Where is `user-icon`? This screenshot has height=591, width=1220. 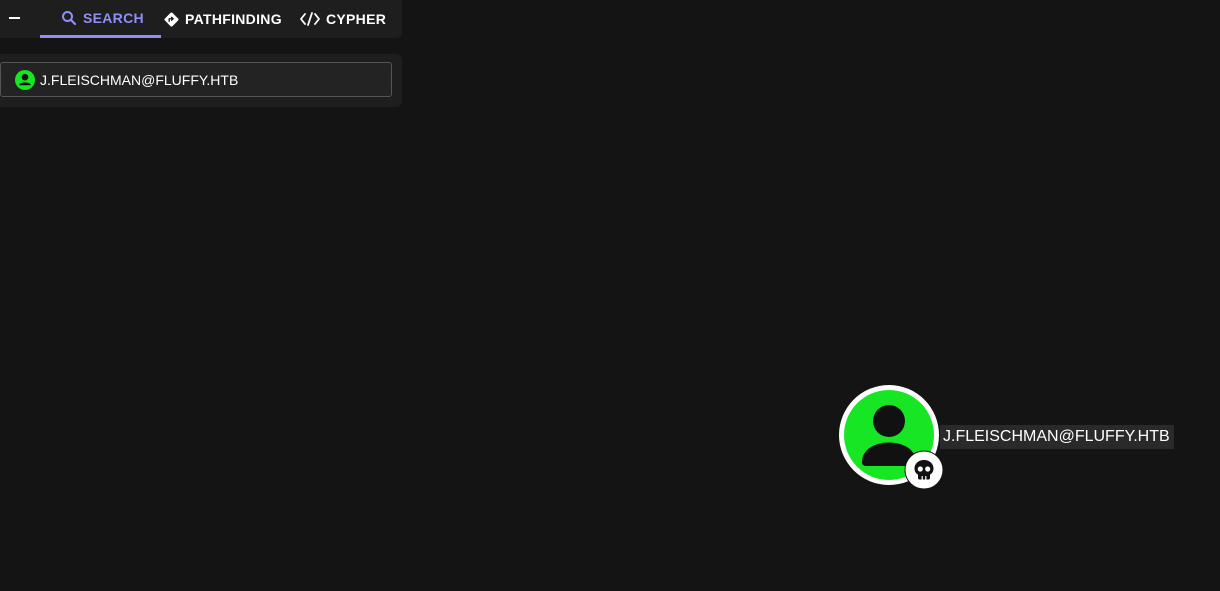
user-icon is located at coordinates (25, 79).